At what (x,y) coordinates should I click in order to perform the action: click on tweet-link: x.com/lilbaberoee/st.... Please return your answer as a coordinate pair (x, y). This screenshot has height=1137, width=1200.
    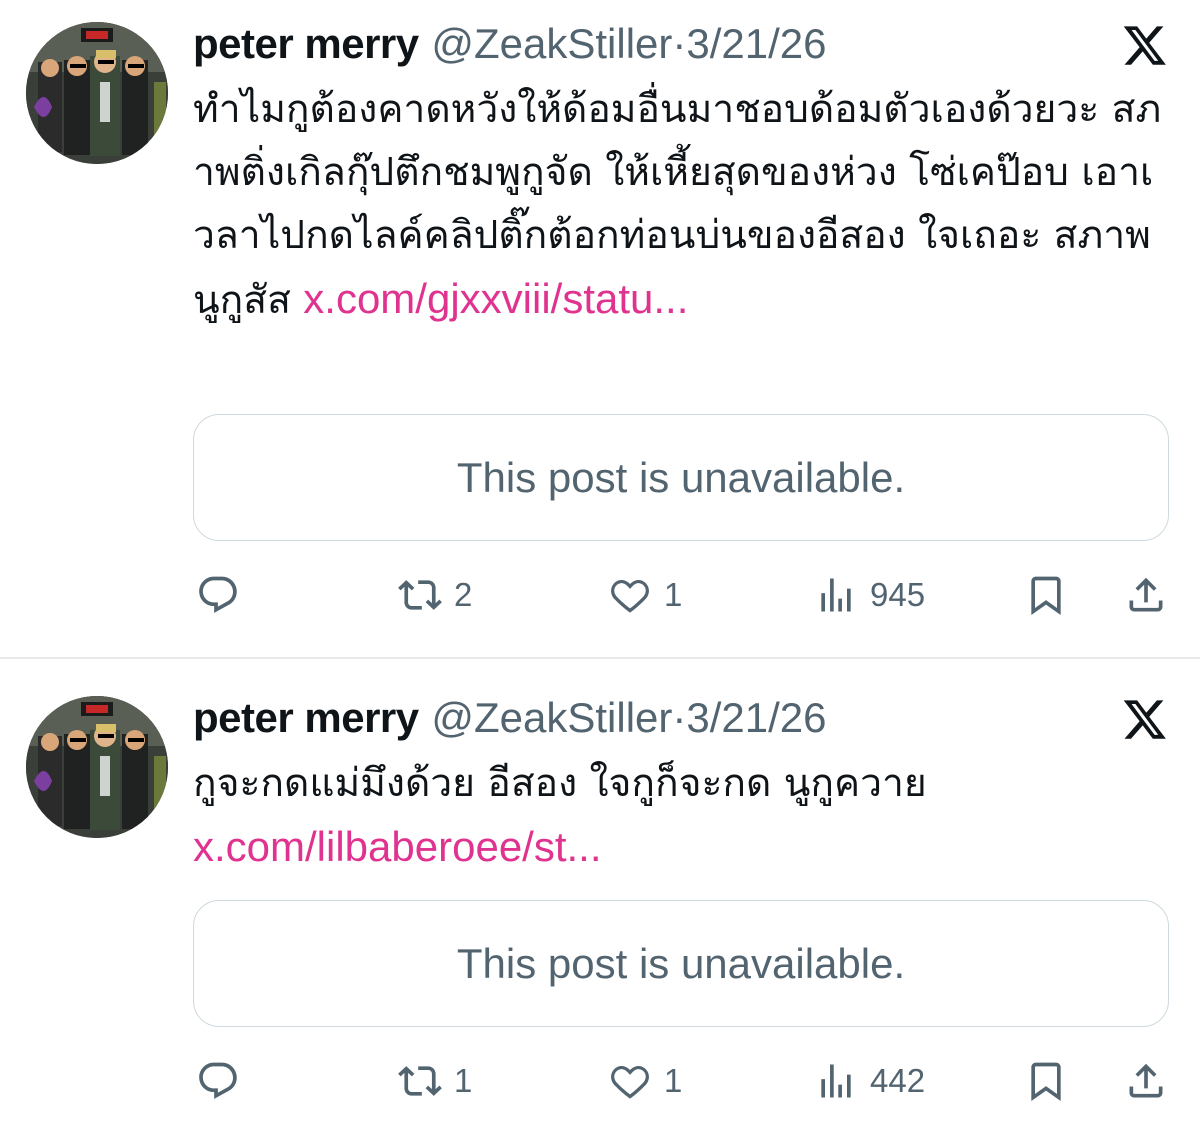
    Looking at the image, I should click on (397, 846).